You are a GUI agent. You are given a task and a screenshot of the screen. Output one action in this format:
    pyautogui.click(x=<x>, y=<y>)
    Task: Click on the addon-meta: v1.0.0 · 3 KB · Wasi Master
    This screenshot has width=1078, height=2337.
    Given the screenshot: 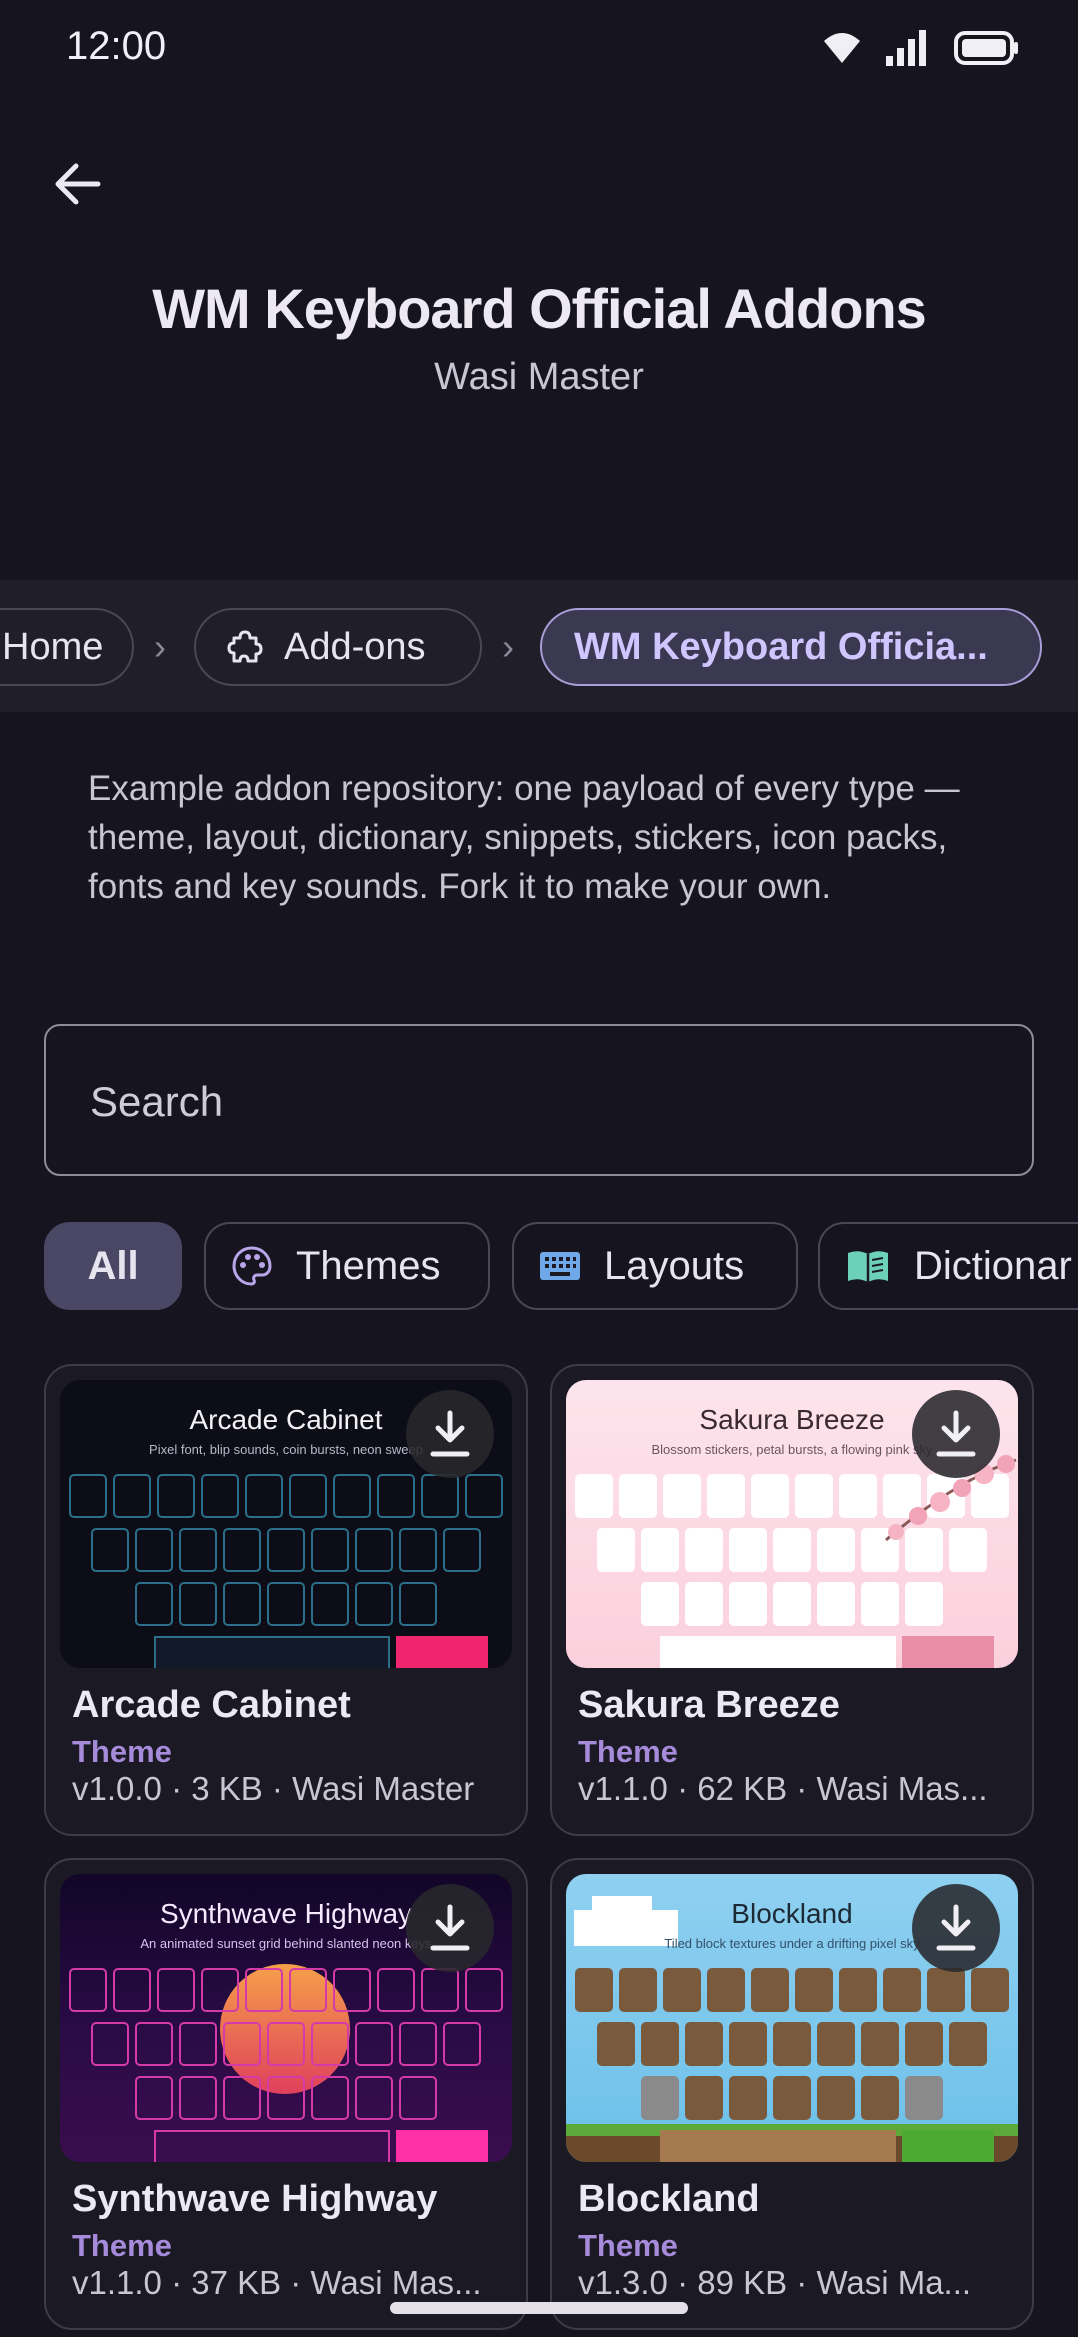 What is the action you would take?
    pyautogui.click(x=273, y=1788)
    